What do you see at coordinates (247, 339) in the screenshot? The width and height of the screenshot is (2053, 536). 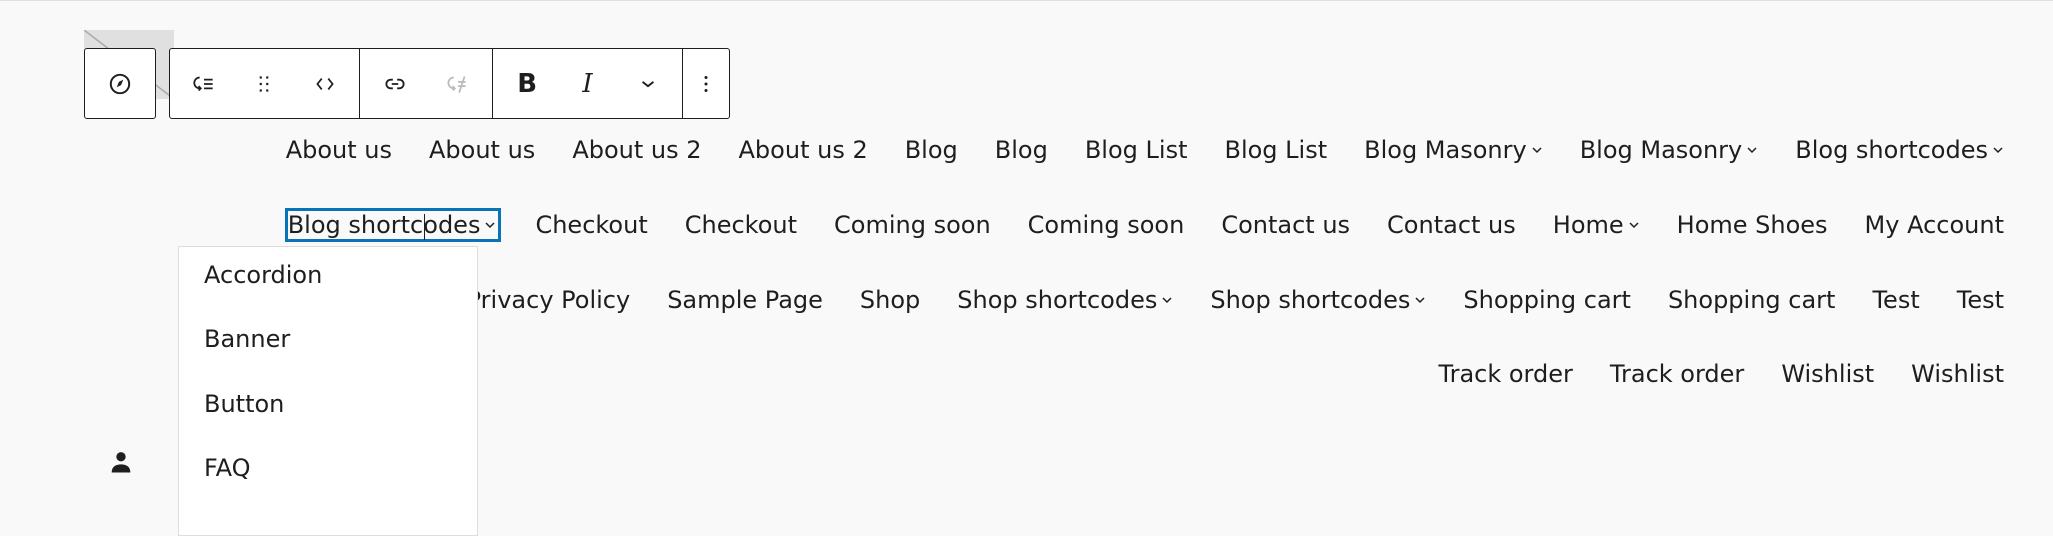 I see `submenu-item-banner: Banner` at bounding box center [247, 339].